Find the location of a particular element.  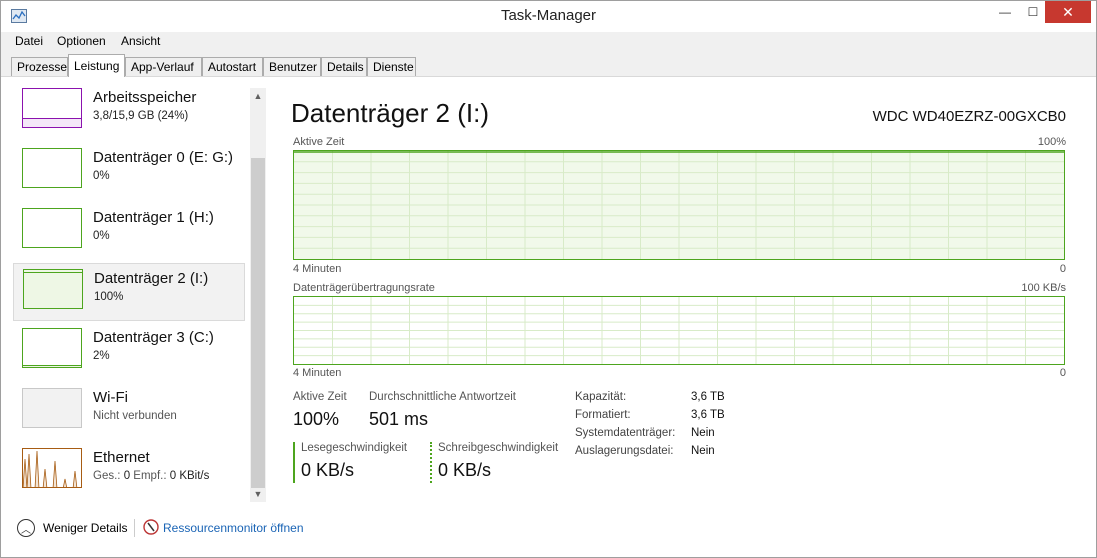

graph1-max: 100% is located at coordinates (1051, 142).